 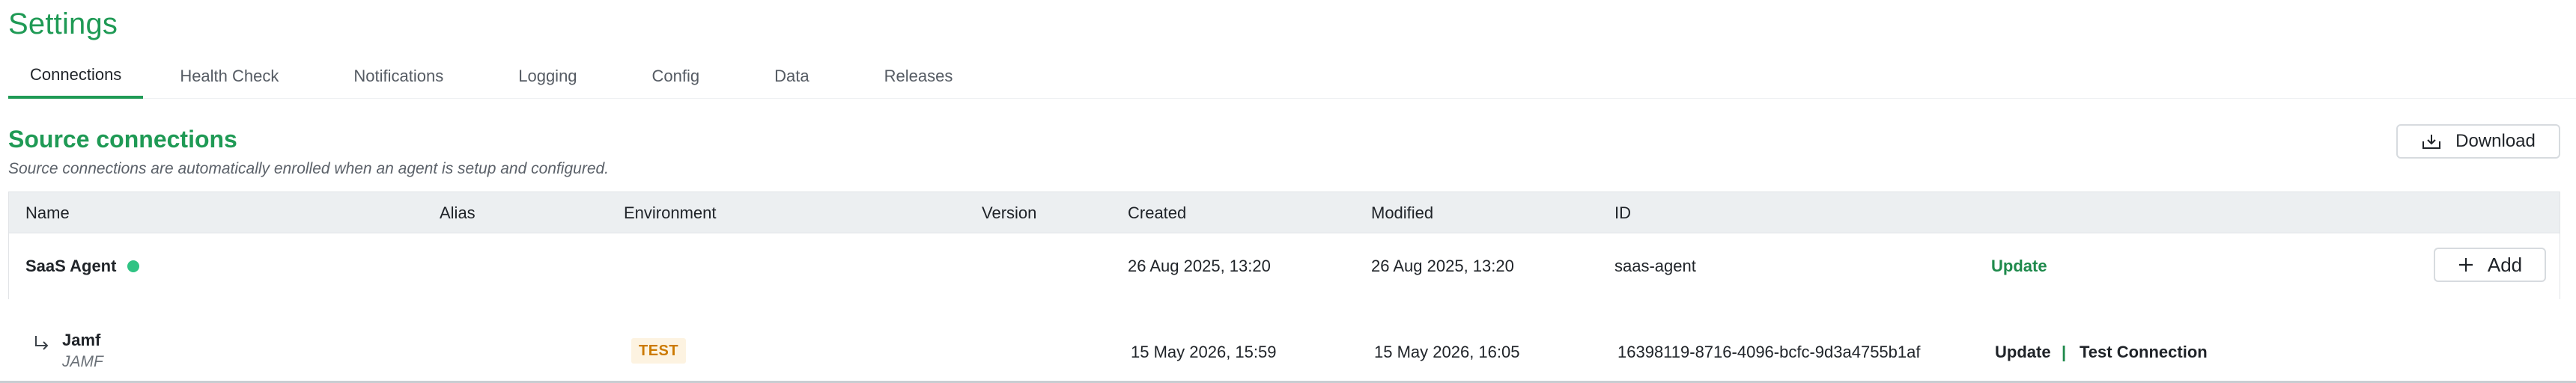 What do you see at coordinates (76, 76) in the screenshot?
I see `tab-connections: Connections` at bounding box center [76, 76].